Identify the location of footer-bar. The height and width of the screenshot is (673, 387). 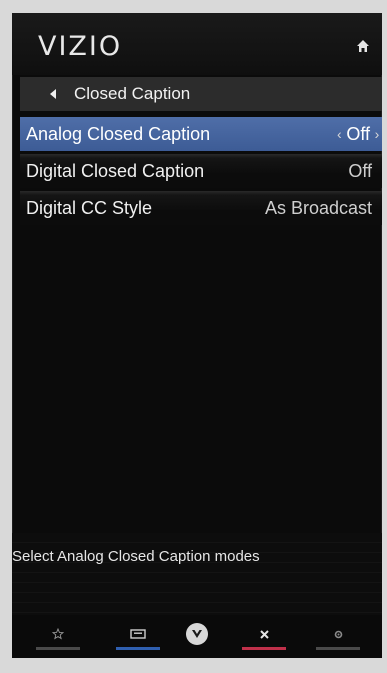
(197, 636).